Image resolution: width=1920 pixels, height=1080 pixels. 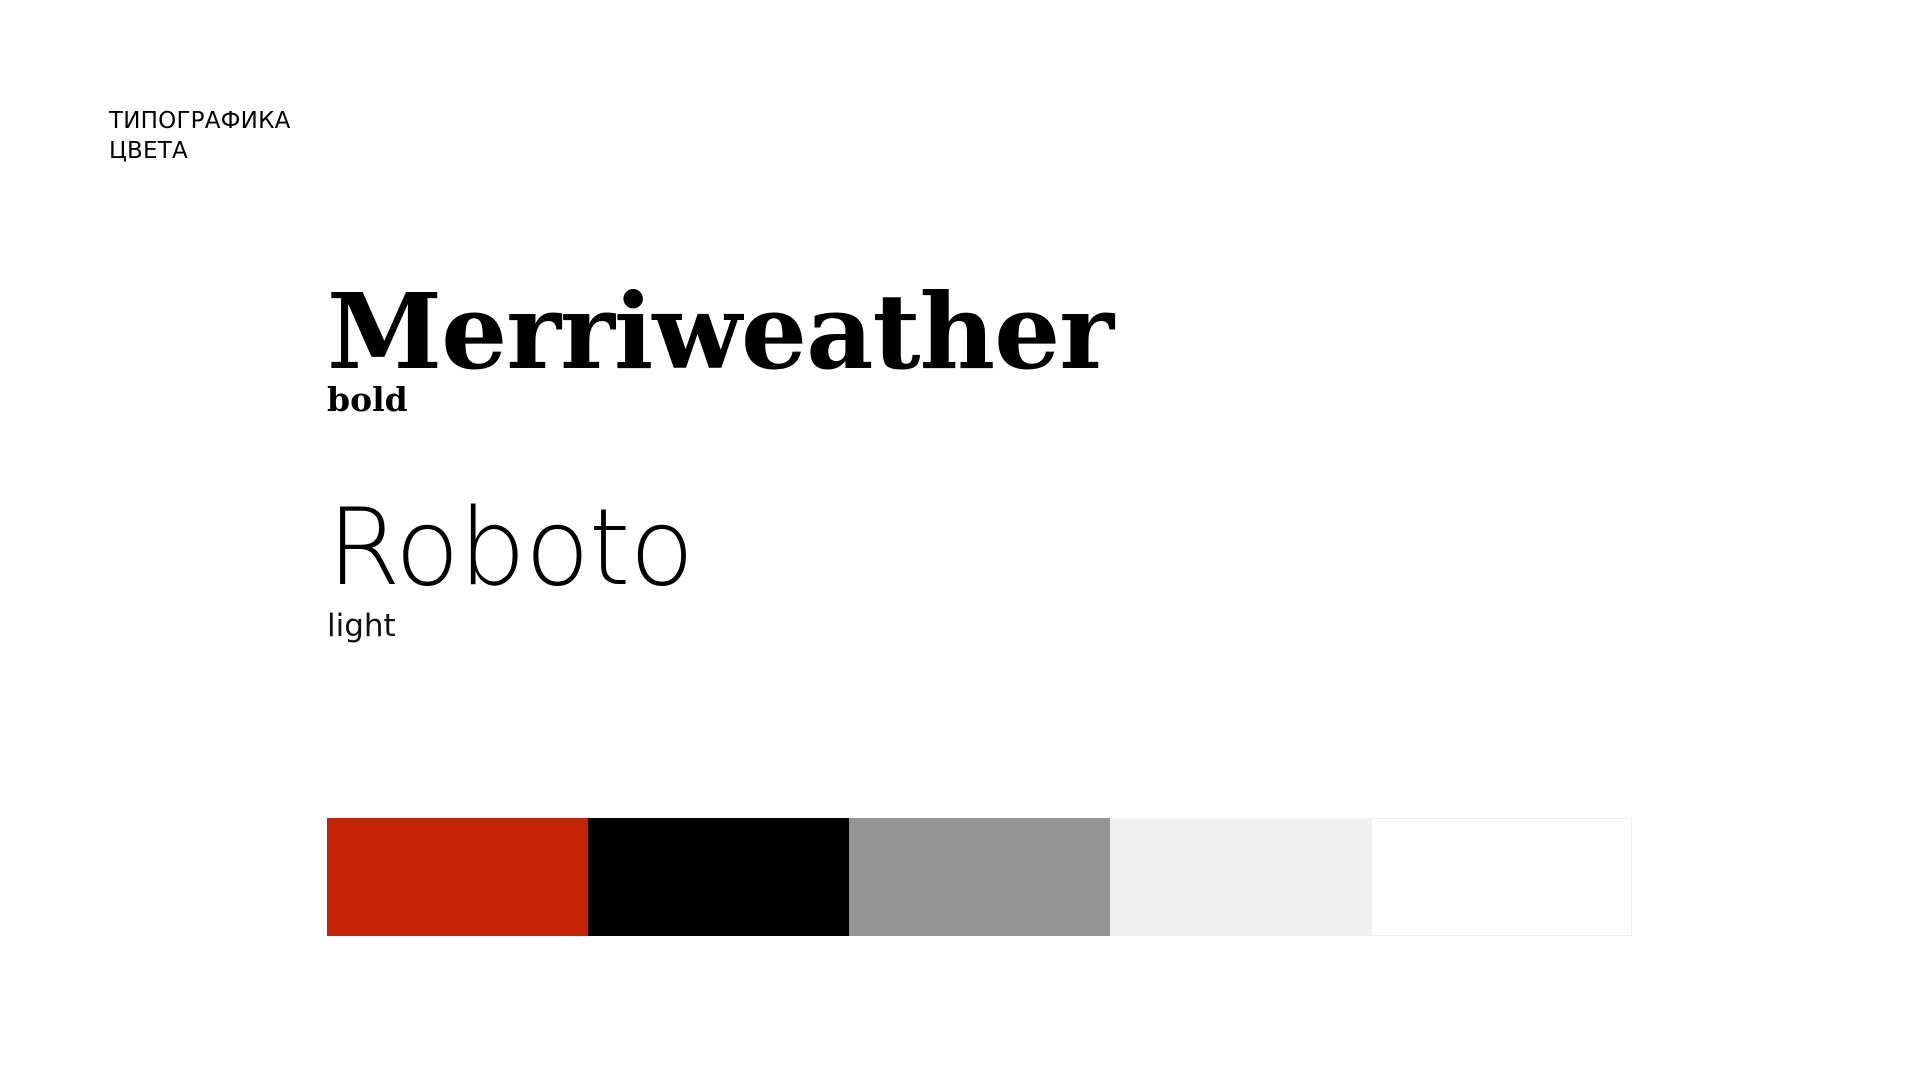 I want to click on color-swatch-gray, so click(x=979, y=877).